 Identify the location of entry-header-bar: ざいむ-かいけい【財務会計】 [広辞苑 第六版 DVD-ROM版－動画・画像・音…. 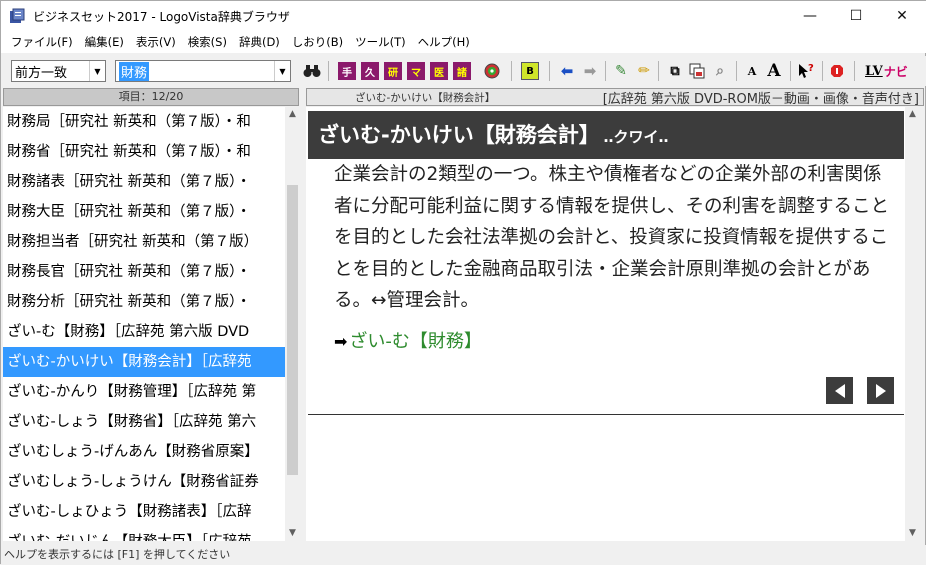
(615, 97).